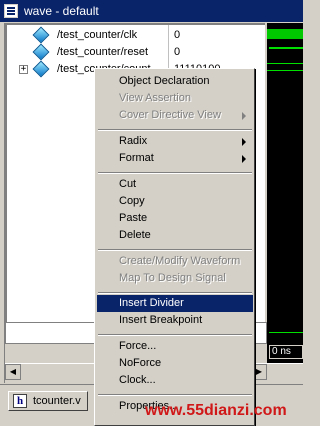 The width and height of the screenshot is (320, 426). What do you see at coordinates (103, 52) in the screenshot?
I see `signal-name: /test_counter/reset` at bounding box center [103, 52].